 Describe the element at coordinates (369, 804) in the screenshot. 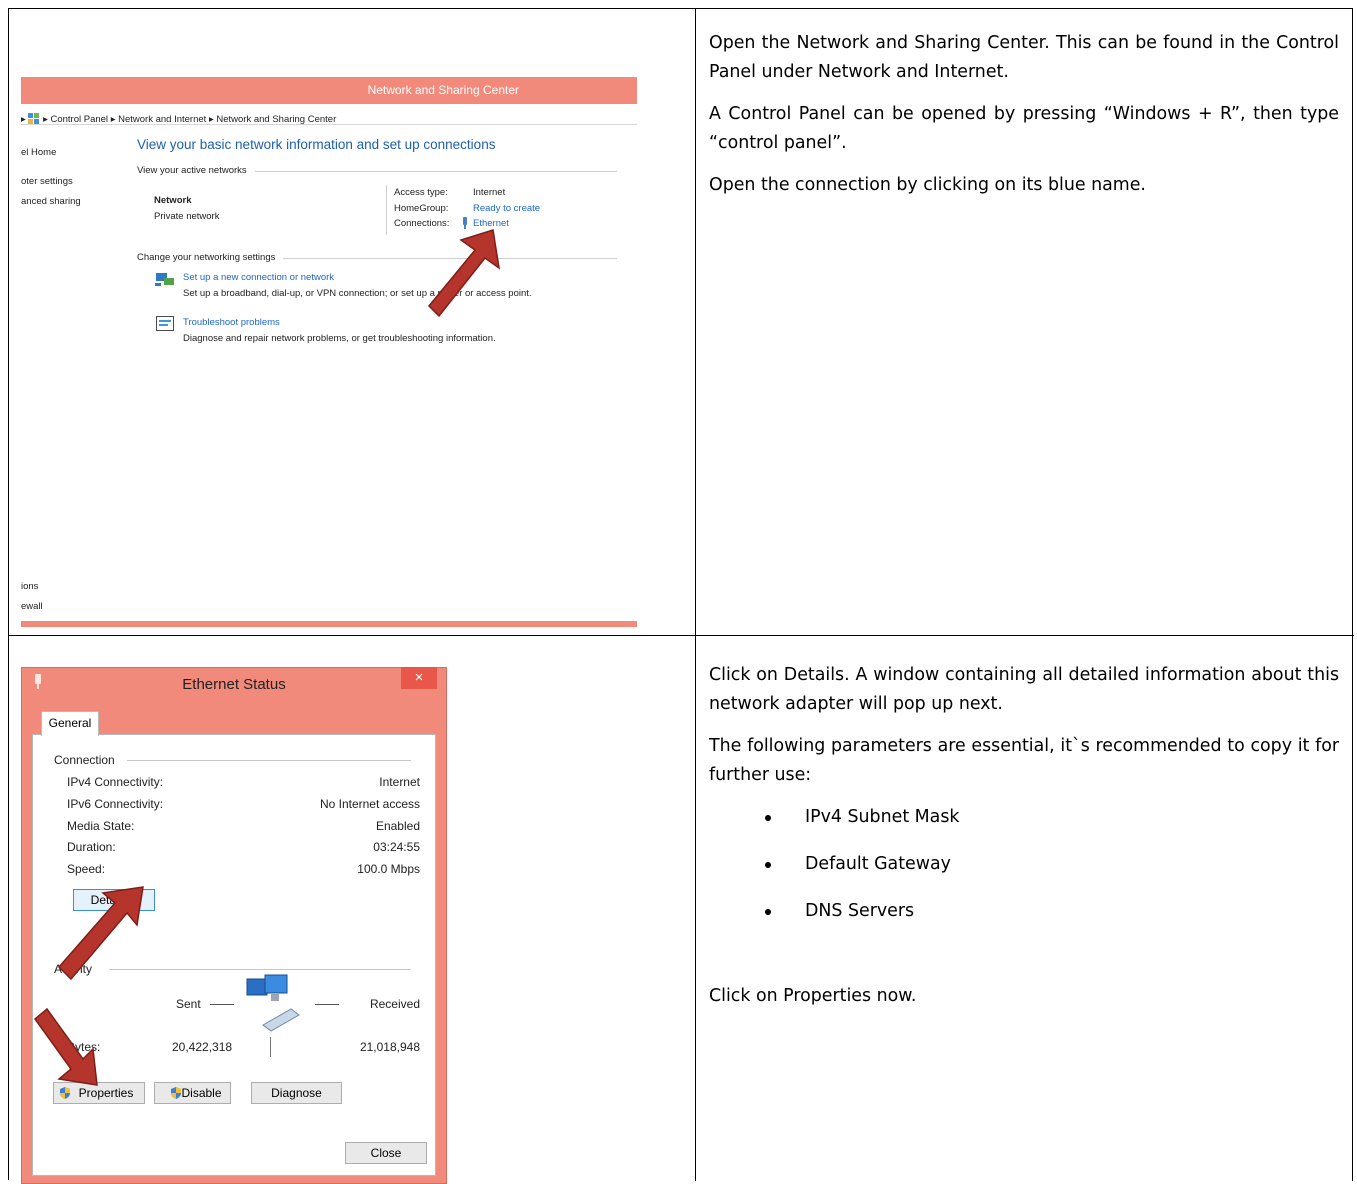

I see `ipv6-value: No Internet access` at that location.